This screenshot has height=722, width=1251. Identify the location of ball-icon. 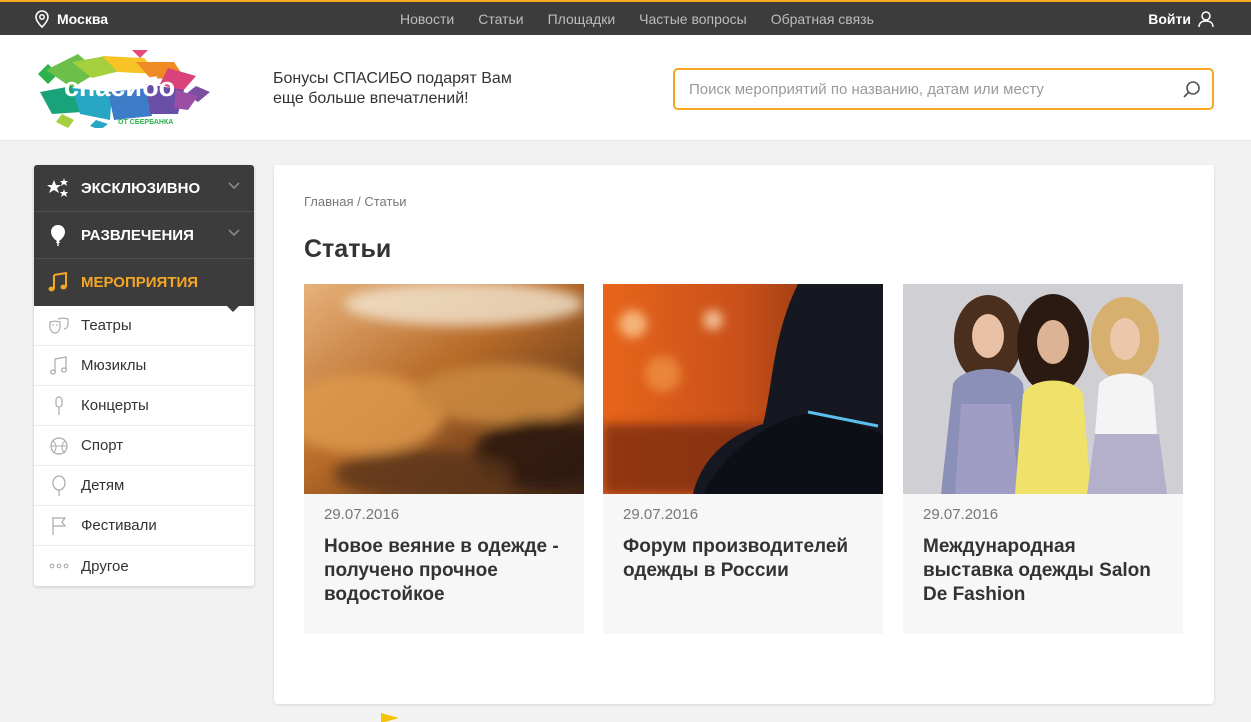
(59, 446).